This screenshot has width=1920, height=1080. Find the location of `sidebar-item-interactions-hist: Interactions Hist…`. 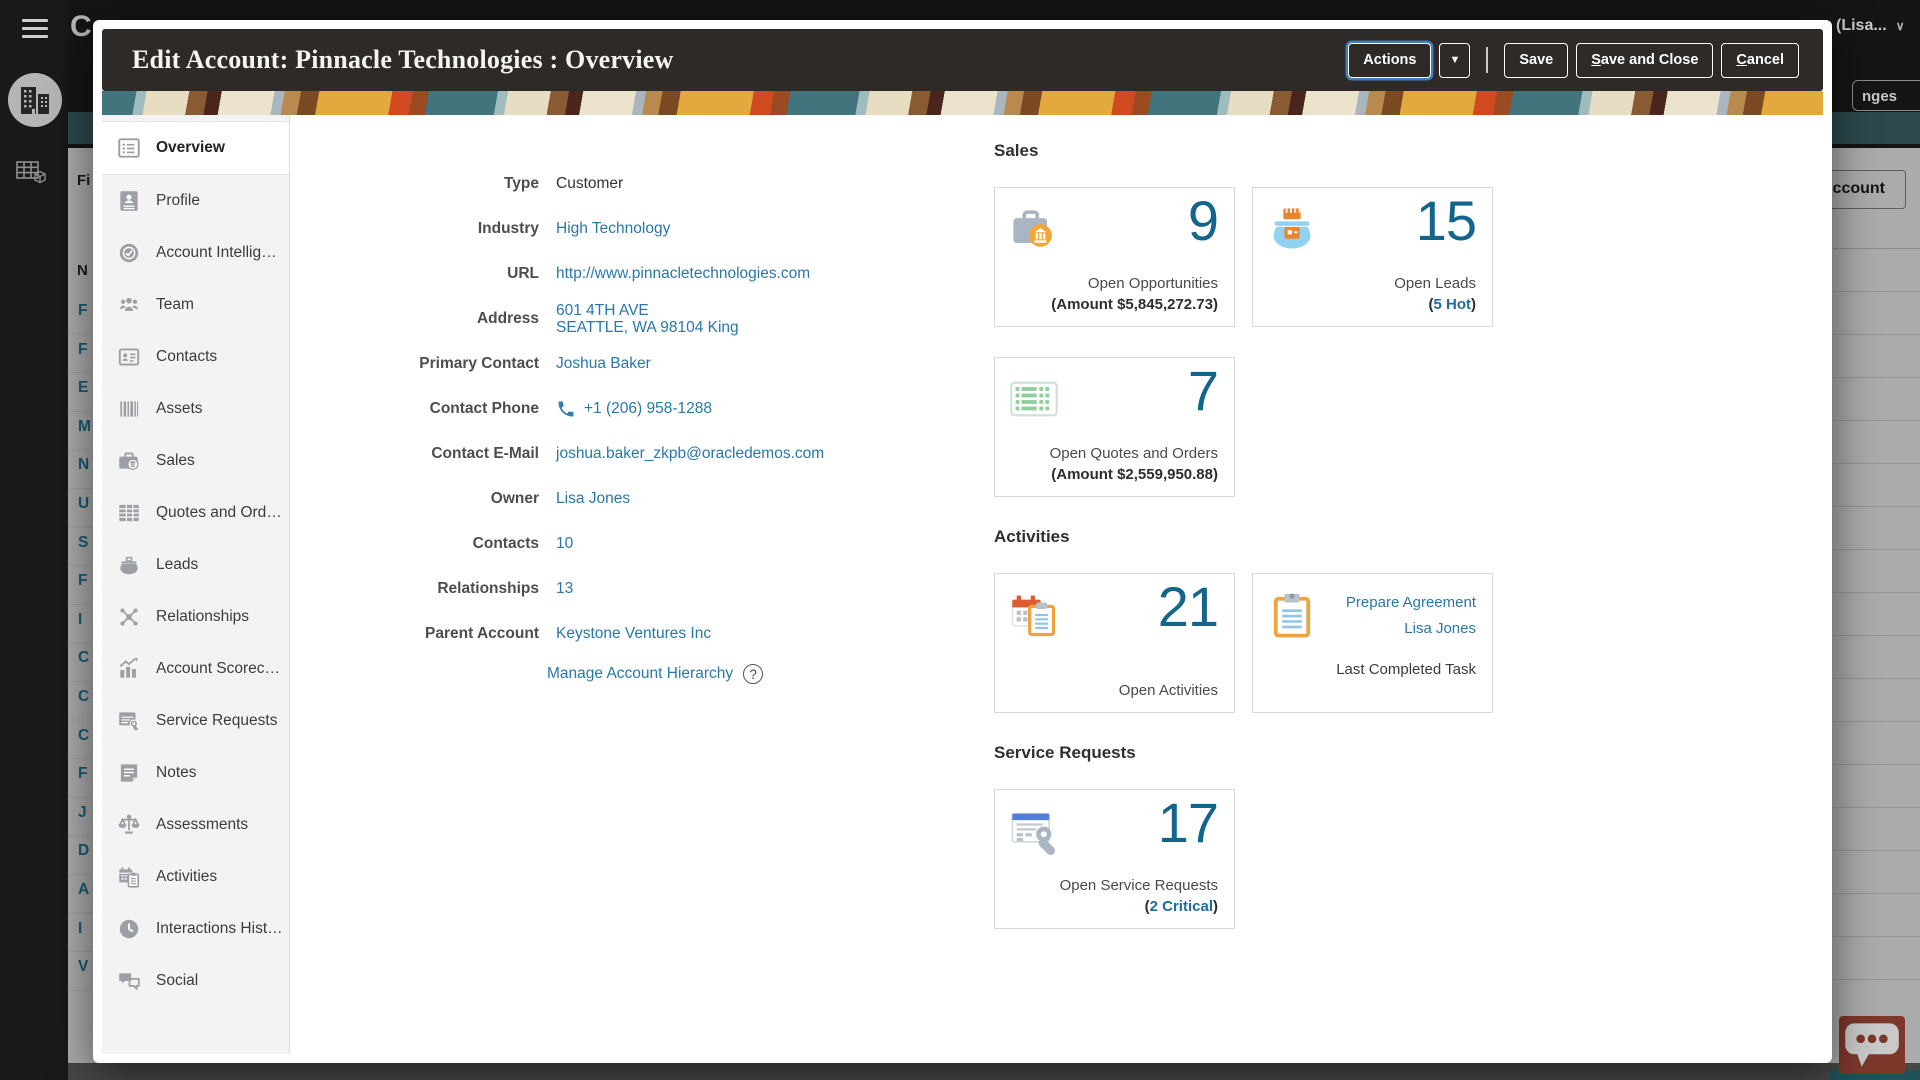

sidebar-item-interactions-hist: Interactions Hist… is located at coordinates (195, 929).